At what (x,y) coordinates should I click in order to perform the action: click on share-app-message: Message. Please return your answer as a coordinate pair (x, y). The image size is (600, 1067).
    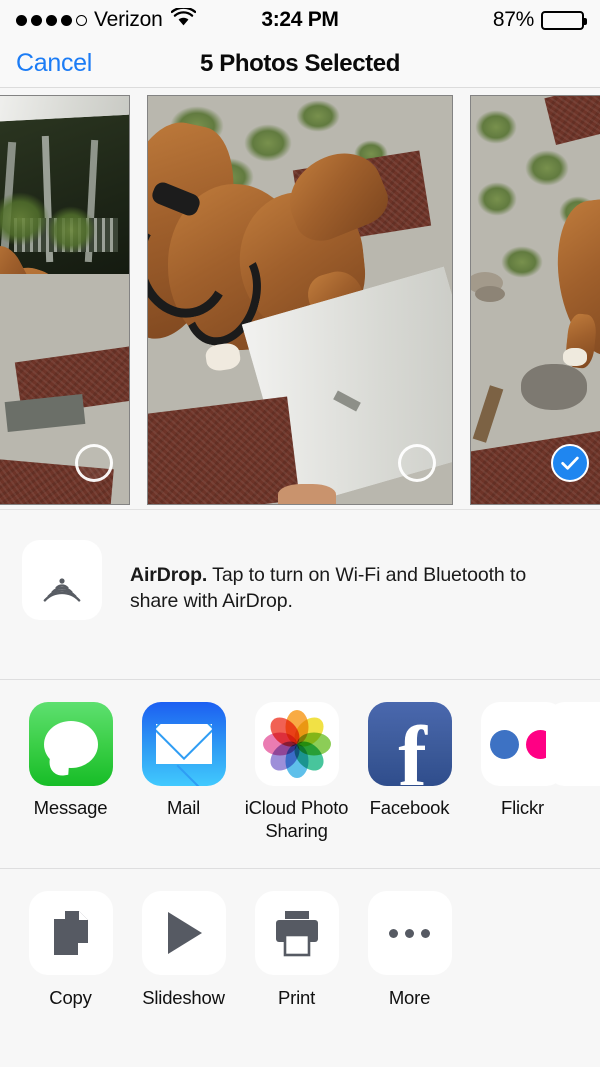
    Looking at the image, I should click on (70, 772).